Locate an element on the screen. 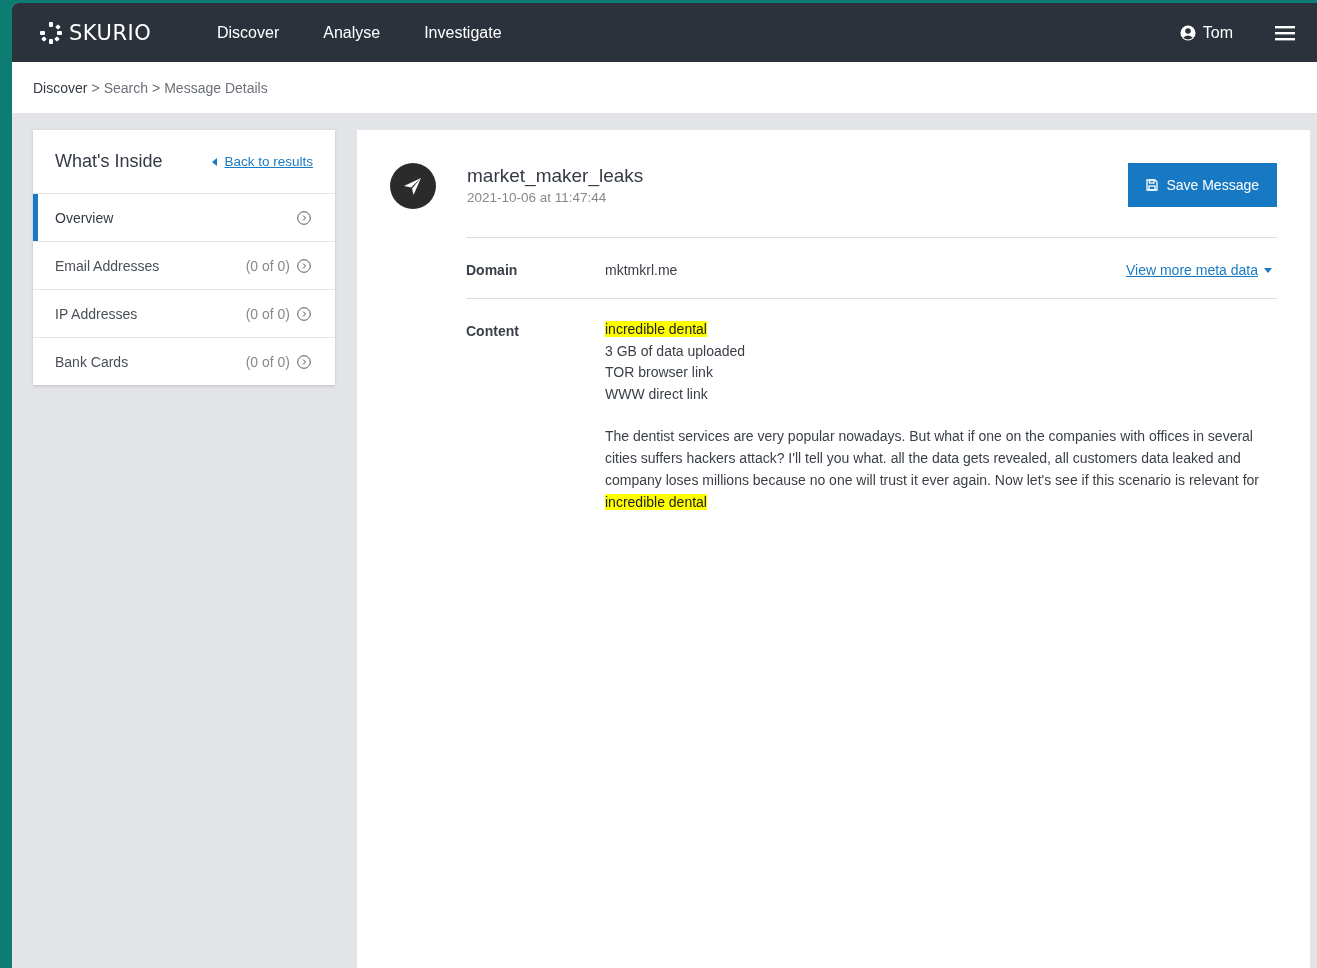 The height and width of the screenshot is (968, 1317). item-label: Overview is located at coordinates (84, 217).